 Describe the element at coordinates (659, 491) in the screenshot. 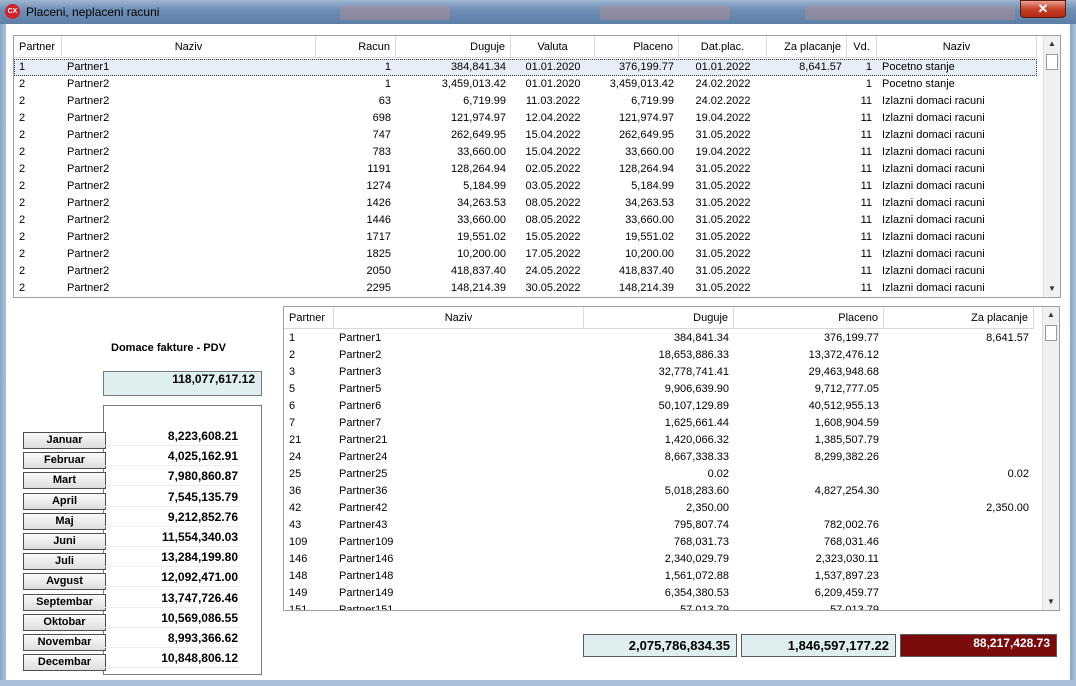

I see `table-row: 36 Partner36 5,018,283.60 4,827,254.30` at that location.